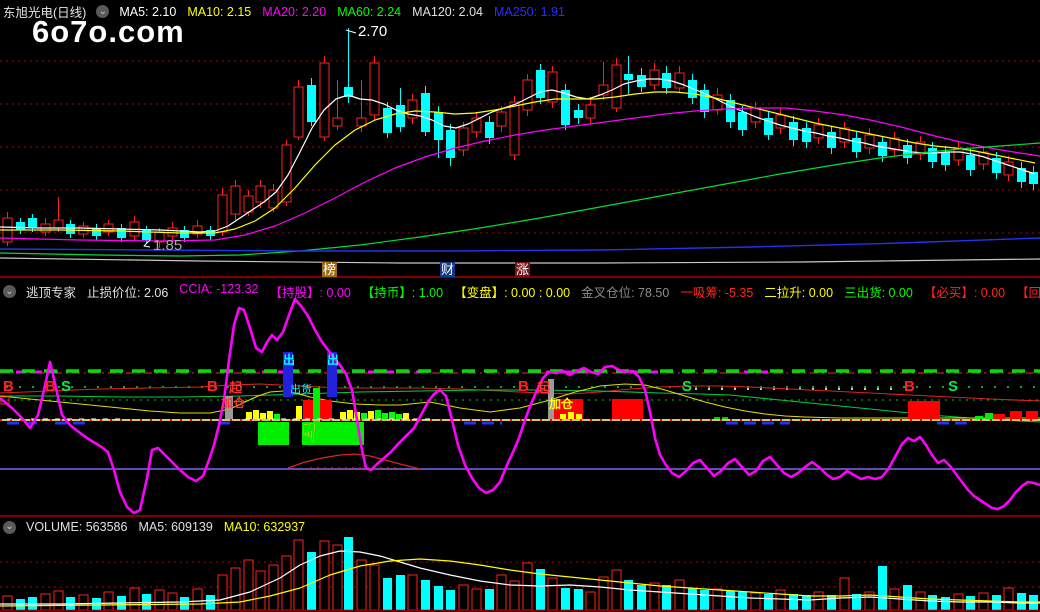 This screenshot has height=612, width=1040. I want to click on header-item: CCIA: -123.32, so click(219, 289).